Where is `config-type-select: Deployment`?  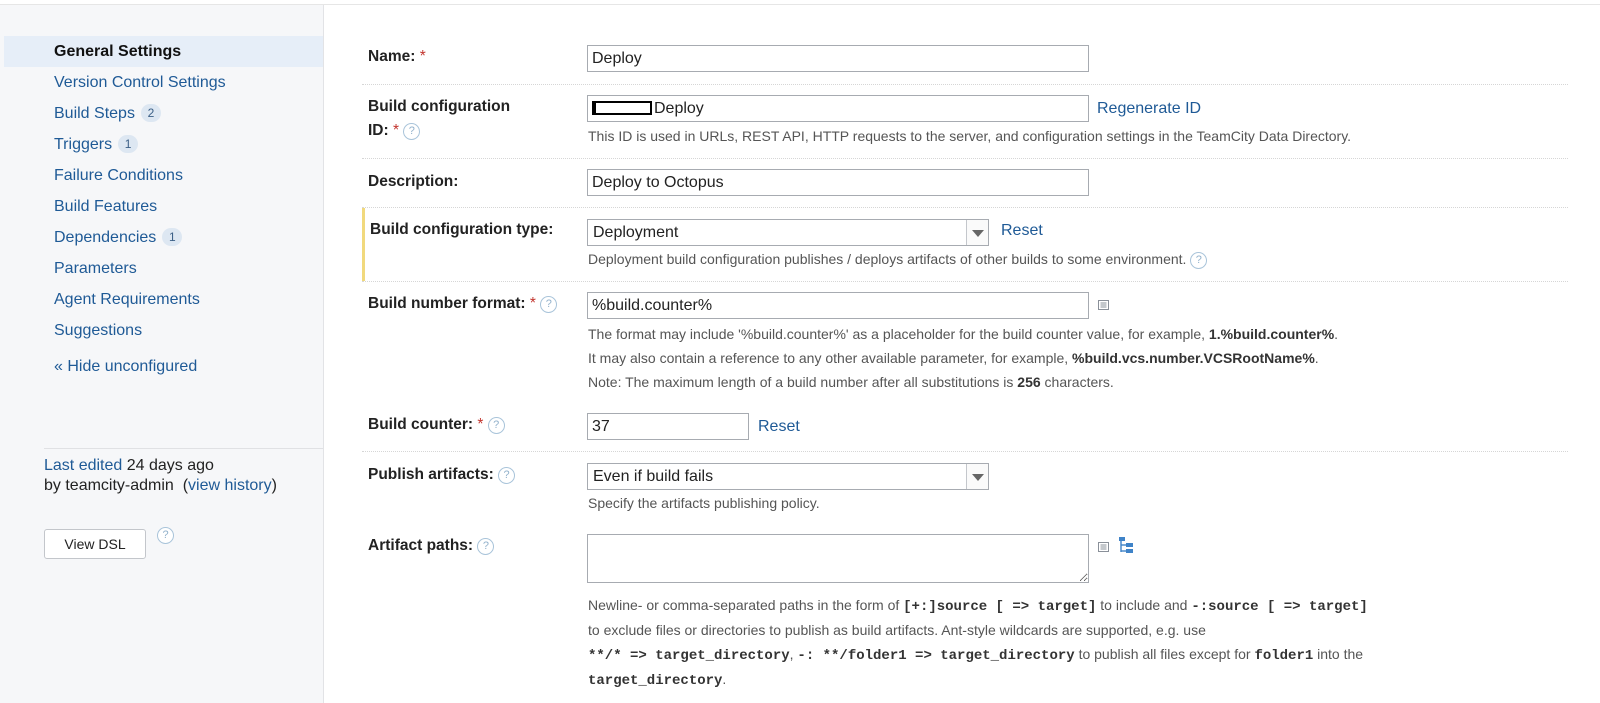
config-type-select: Deployment is located at coordinates (788, 232).